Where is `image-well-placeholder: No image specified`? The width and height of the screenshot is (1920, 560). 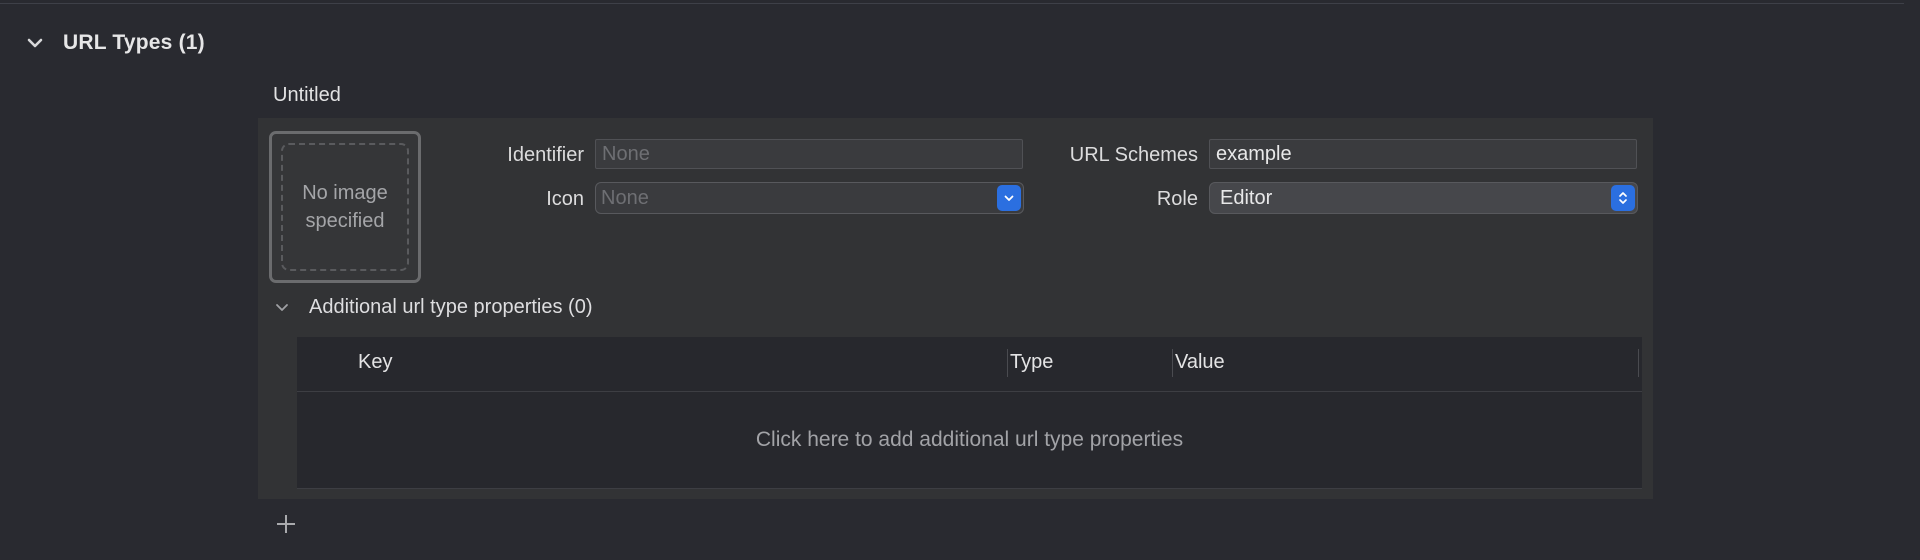 image-well-placeholder: No image specified is located at coordinates (345, 207).